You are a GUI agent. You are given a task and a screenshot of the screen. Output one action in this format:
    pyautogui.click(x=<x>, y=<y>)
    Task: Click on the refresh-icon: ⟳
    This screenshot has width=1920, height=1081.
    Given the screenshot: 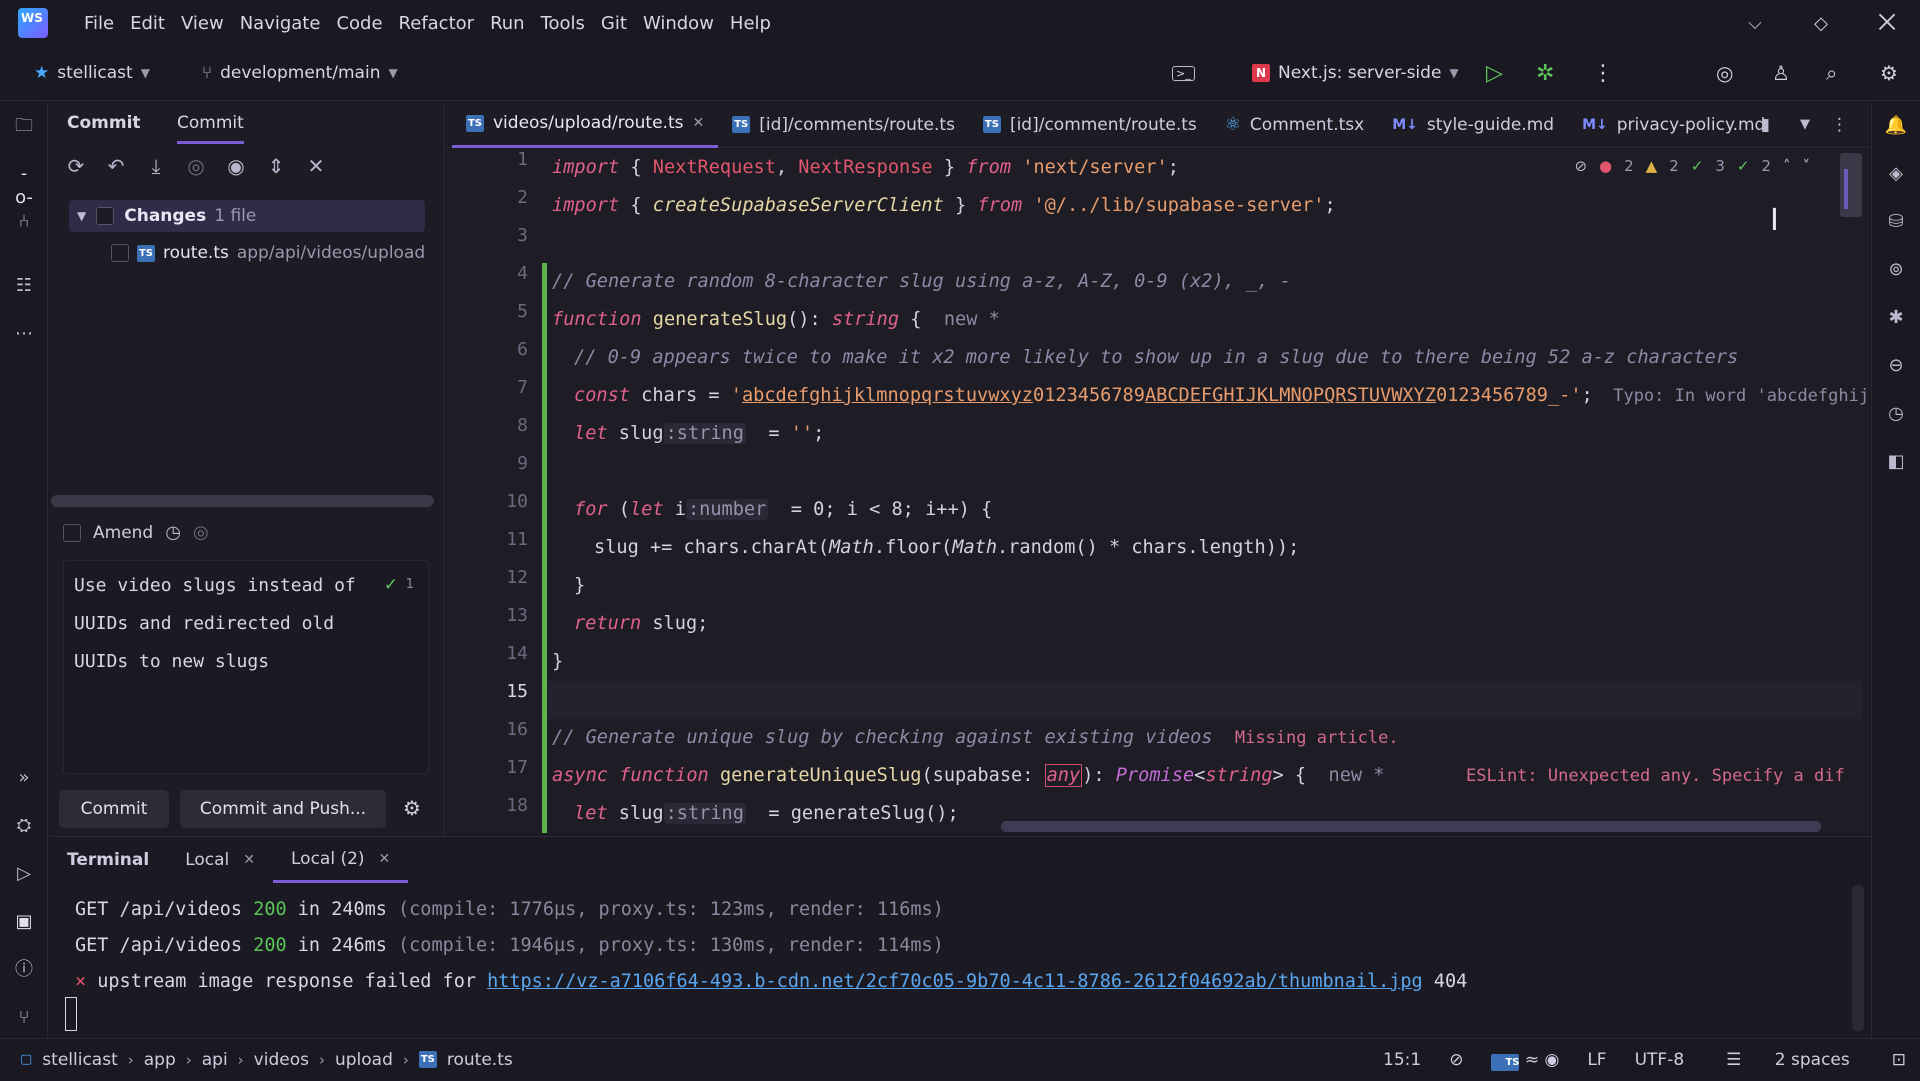 What is the action you would take?
    pyautogui.click(x=76, y=166)
    